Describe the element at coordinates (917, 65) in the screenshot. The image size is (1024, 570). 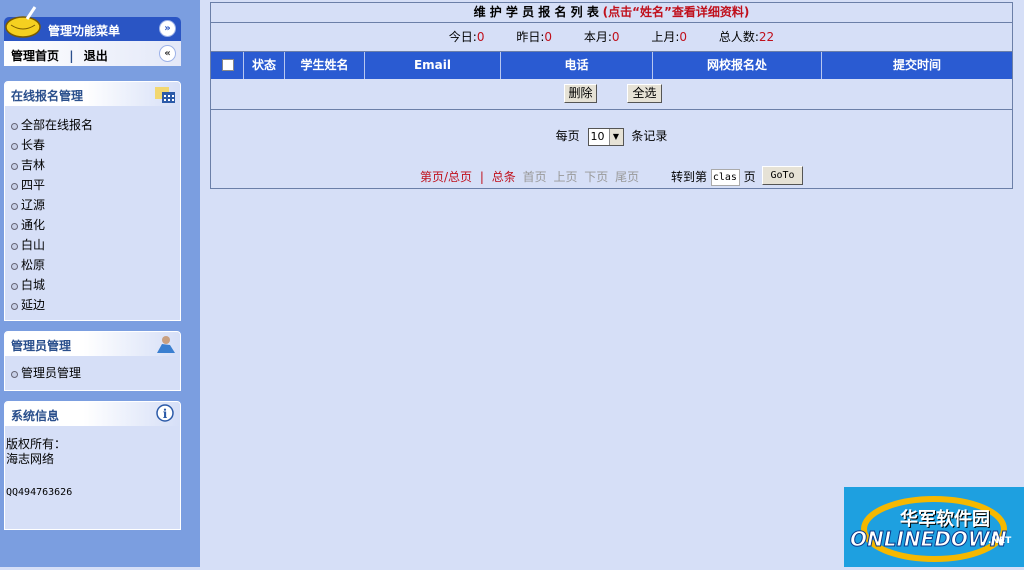
I see `col-submit-time: 提交时间` at that location.